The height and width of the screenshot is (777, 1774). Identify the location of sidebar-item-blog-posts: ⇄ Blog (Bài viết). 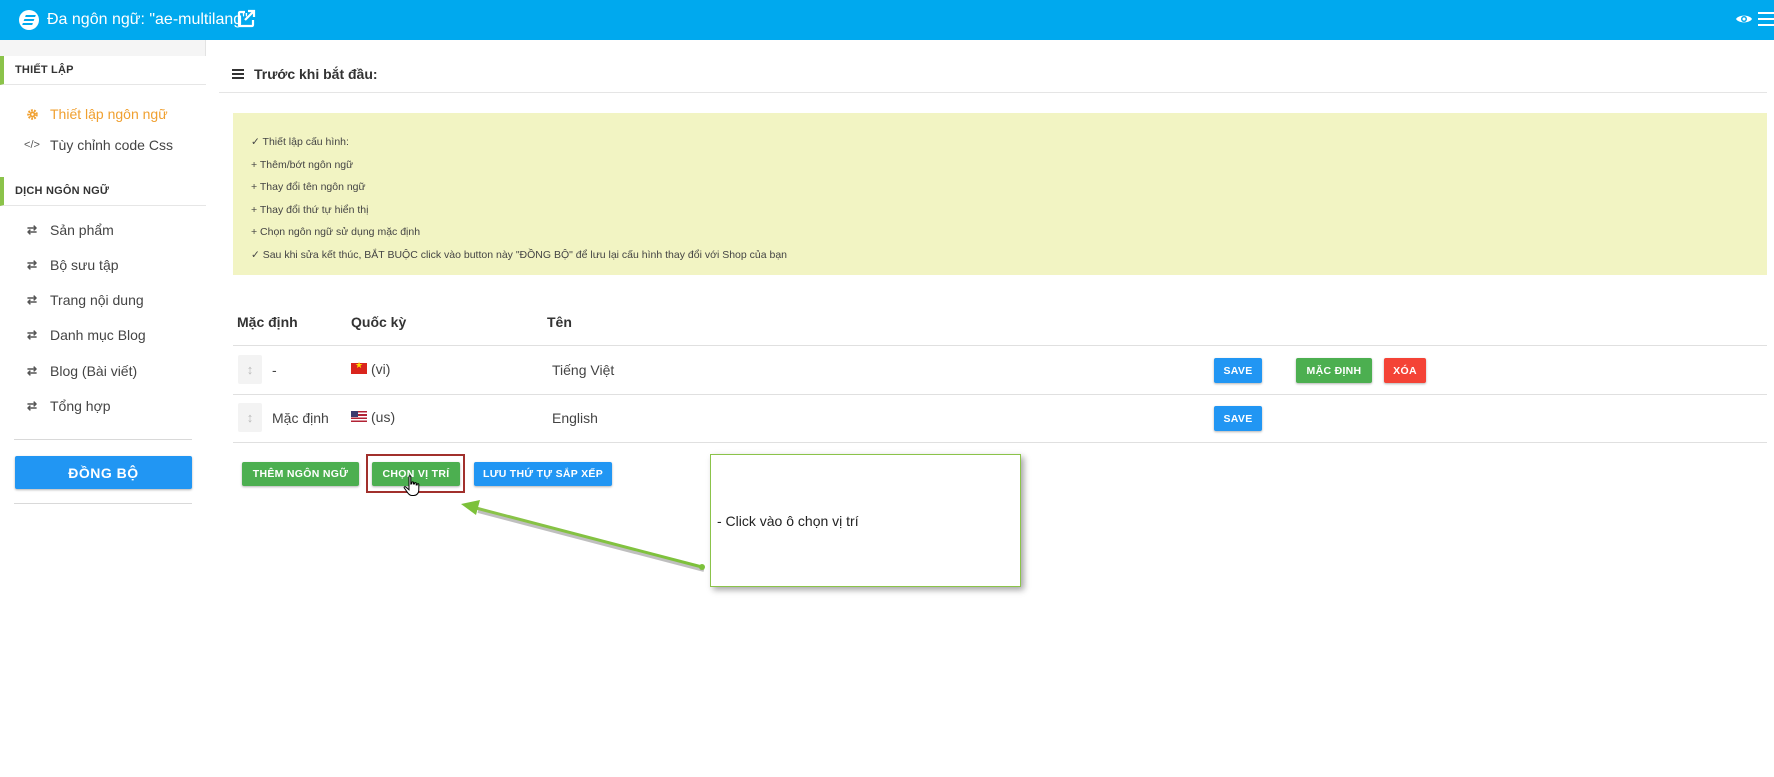
(103, 371).